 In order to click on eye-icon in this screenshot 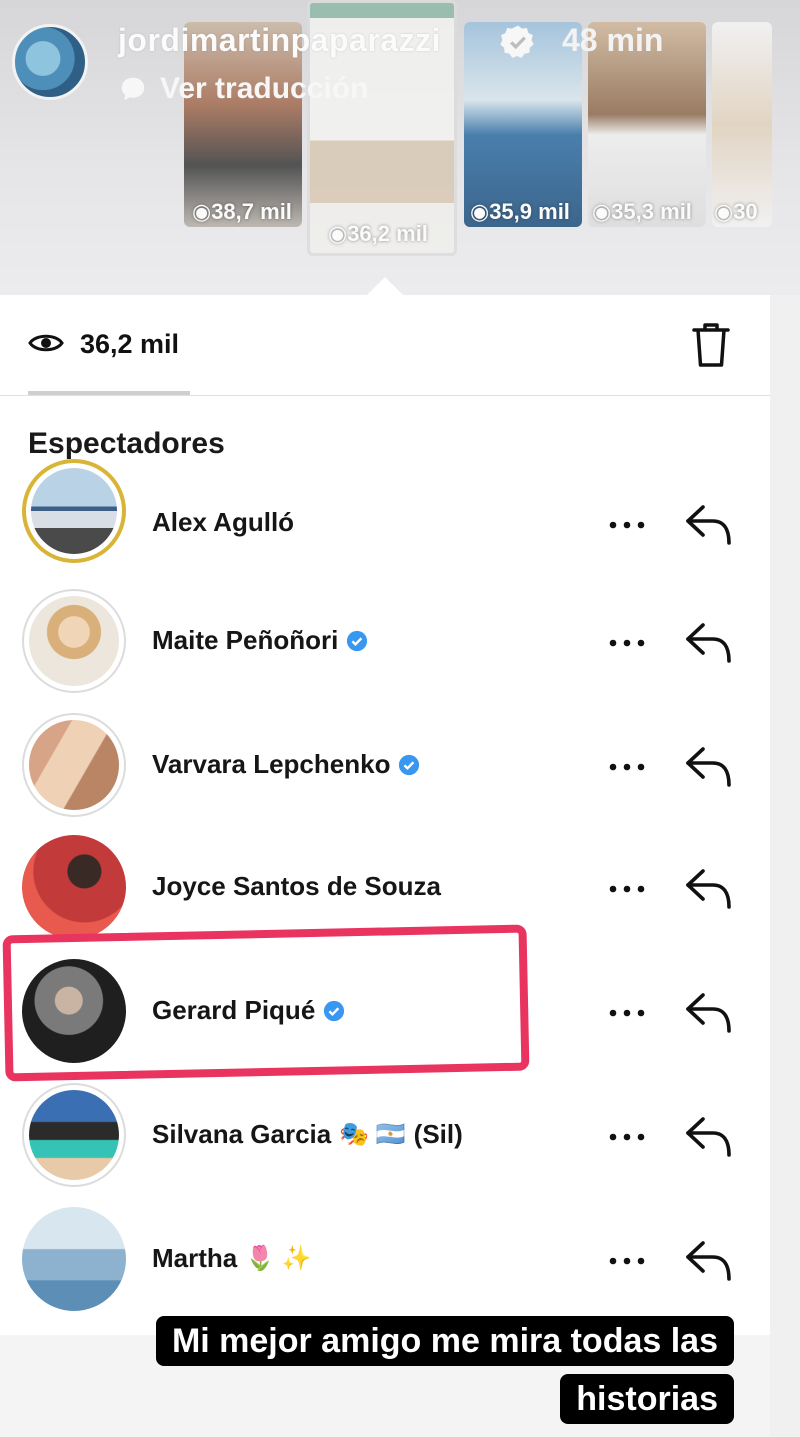, I will do `click(46, 343)`.